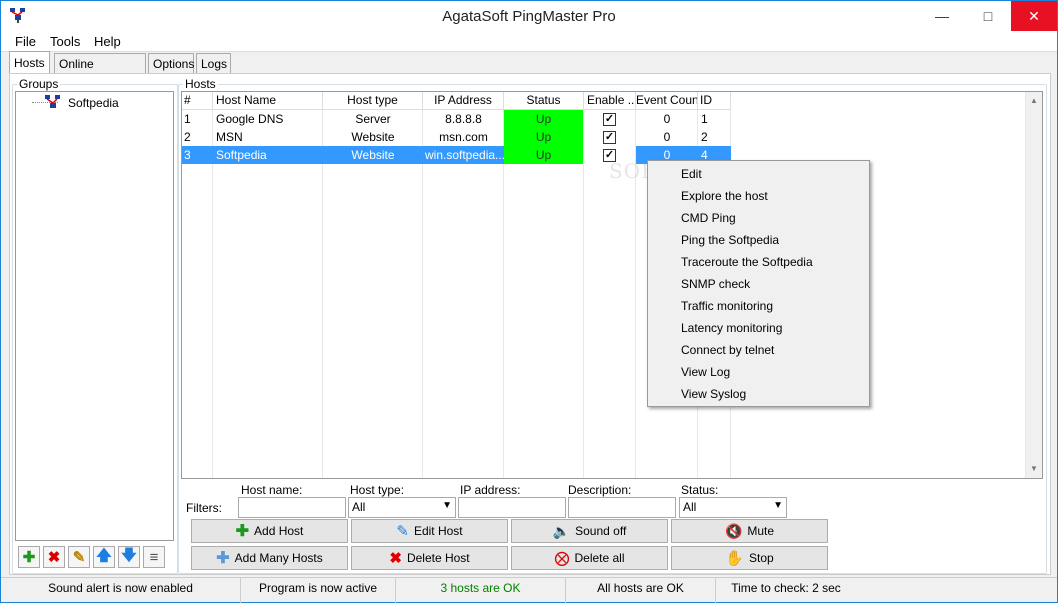 This screenshot has height=603, width=1058. Describe the element at coordinates (691, 174) in the screenshot. I see `ctx-edit: Edit` at that location.